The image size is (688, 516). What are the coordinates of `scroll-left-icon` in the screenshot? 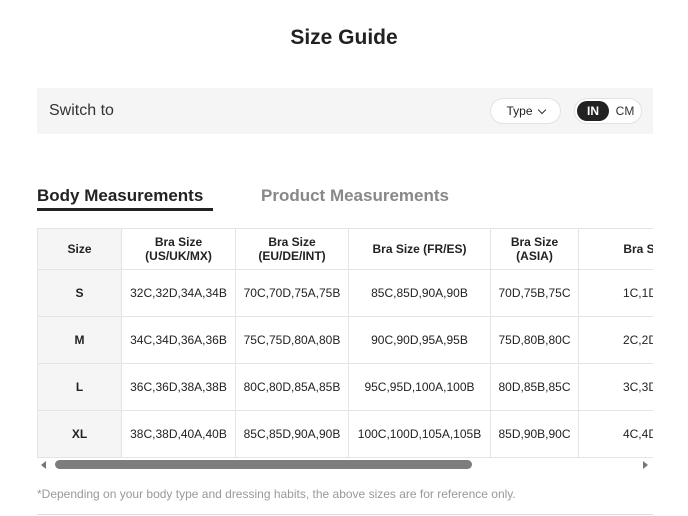 It's located at (43, 465).